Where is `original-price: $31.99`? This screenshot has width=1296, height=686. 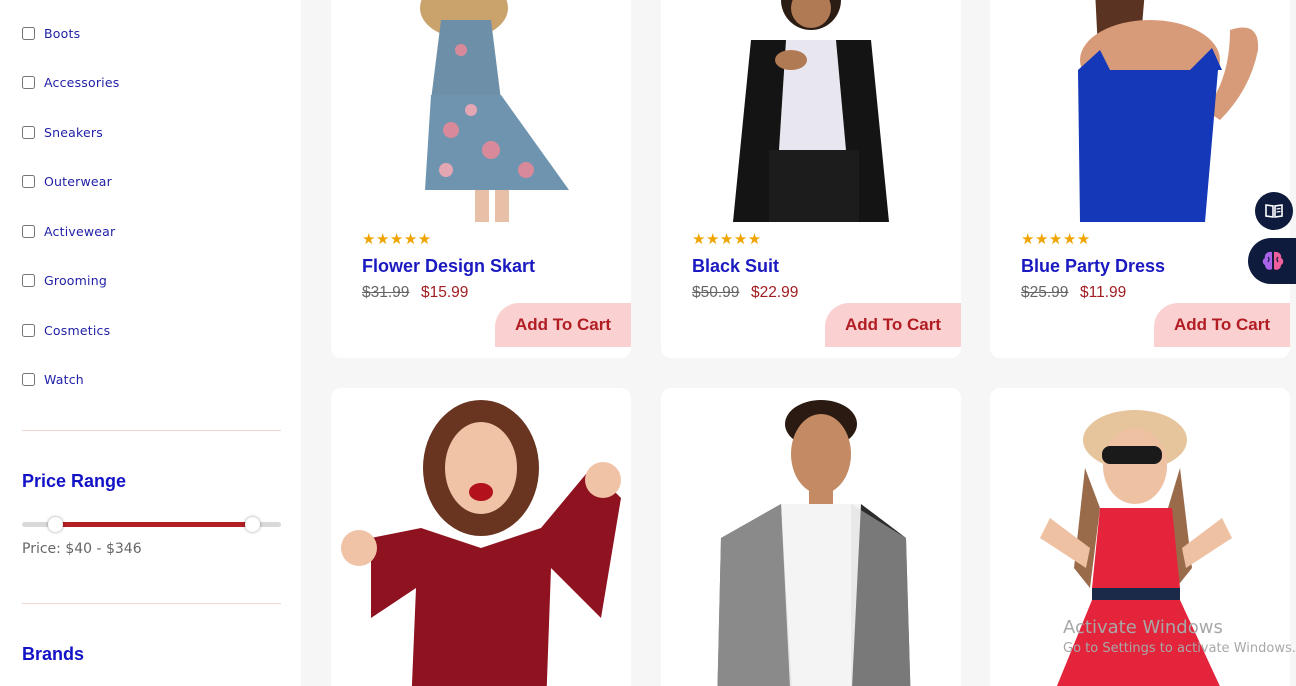
original-price: $31.99 is located at coordinates (386, 292).